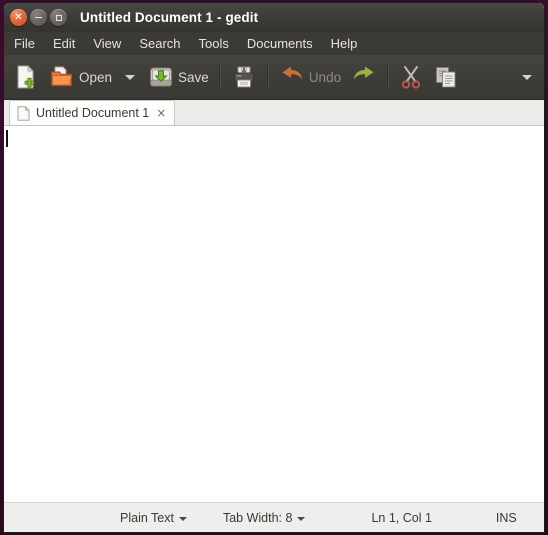 Image resolution: width=548 pixels, height=535 pixels. I want to click on new-document-icon, so click(26, 77).